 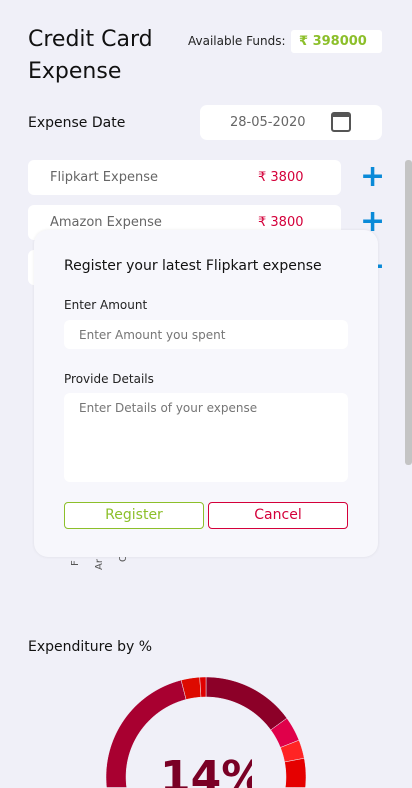 I want to click on expense-row-flipkart: Flipkart Expense ₹ 3800, so click(x=184, y=177).